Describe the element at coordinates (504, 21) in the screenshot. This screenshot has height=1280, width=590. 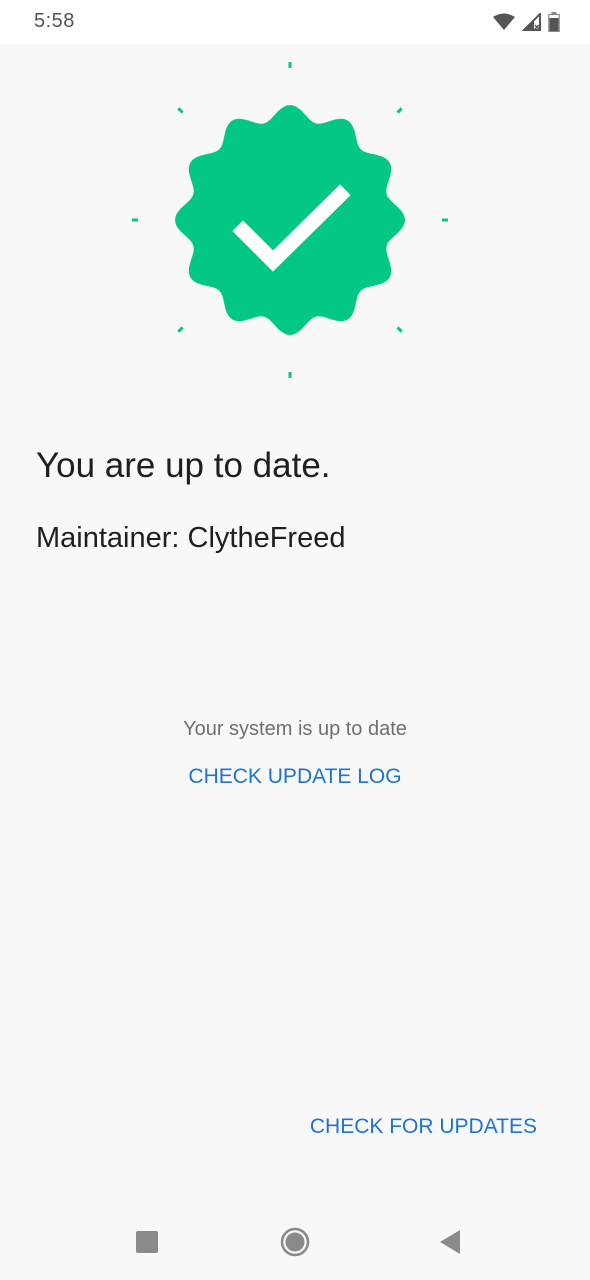
I see `wifi-icon` at that location.